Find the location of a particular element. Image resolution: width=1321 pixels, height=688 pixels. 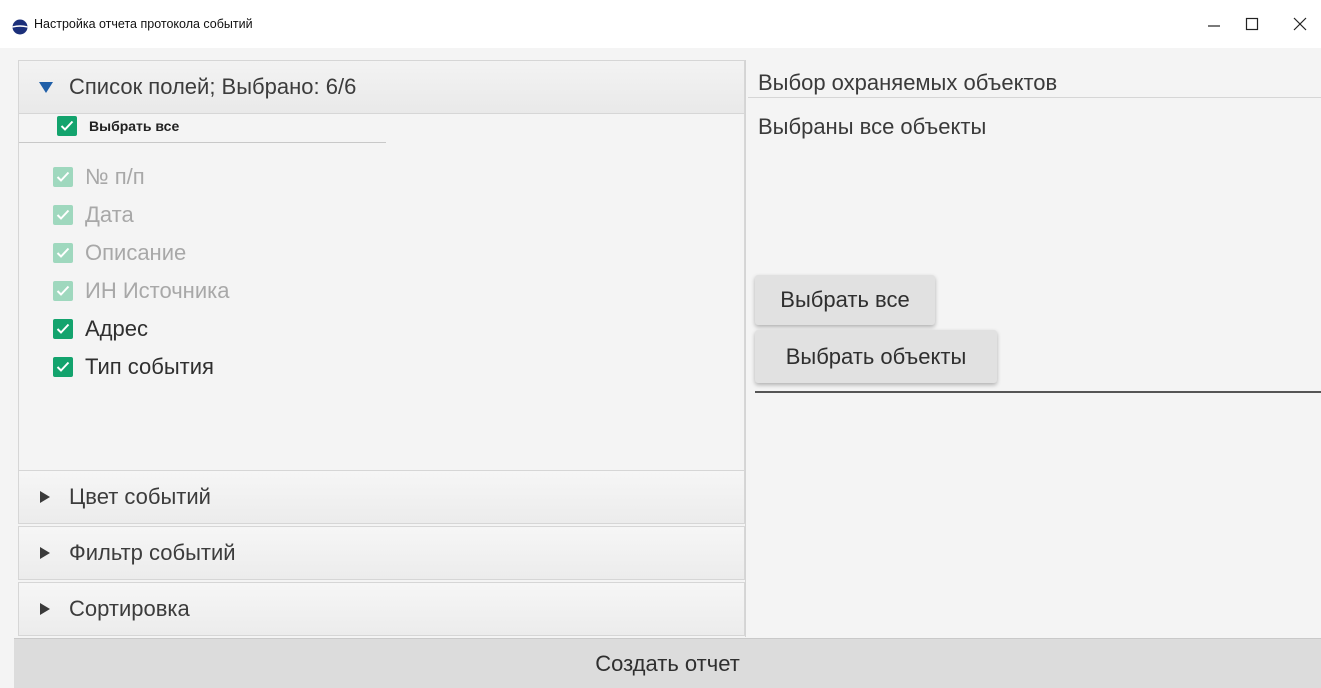

objects-panel-bottom-line is located at coordinates (1038, 392).